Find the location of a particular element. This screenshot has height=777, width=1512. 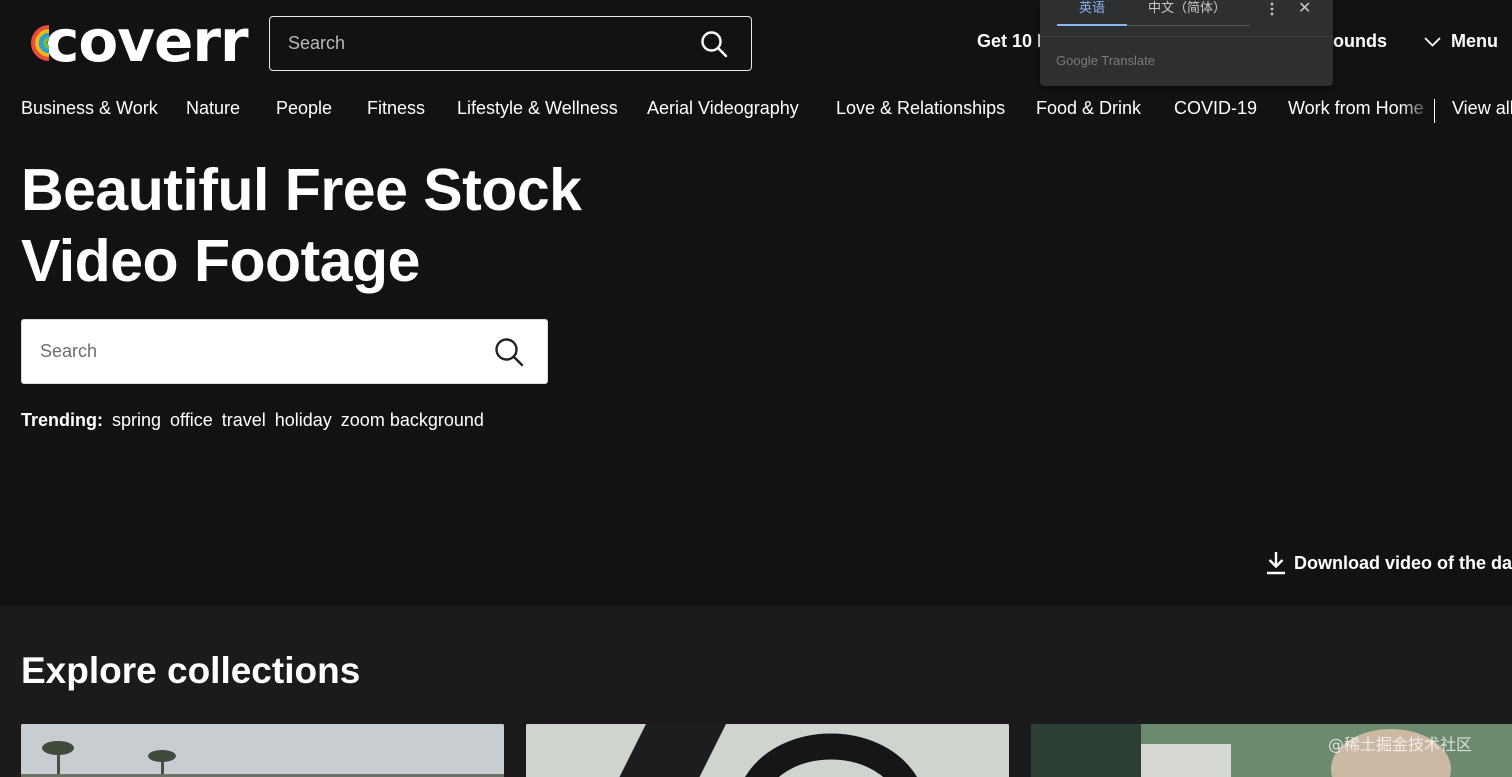

chevron-down-icon is located at coordinates (1432, 41).